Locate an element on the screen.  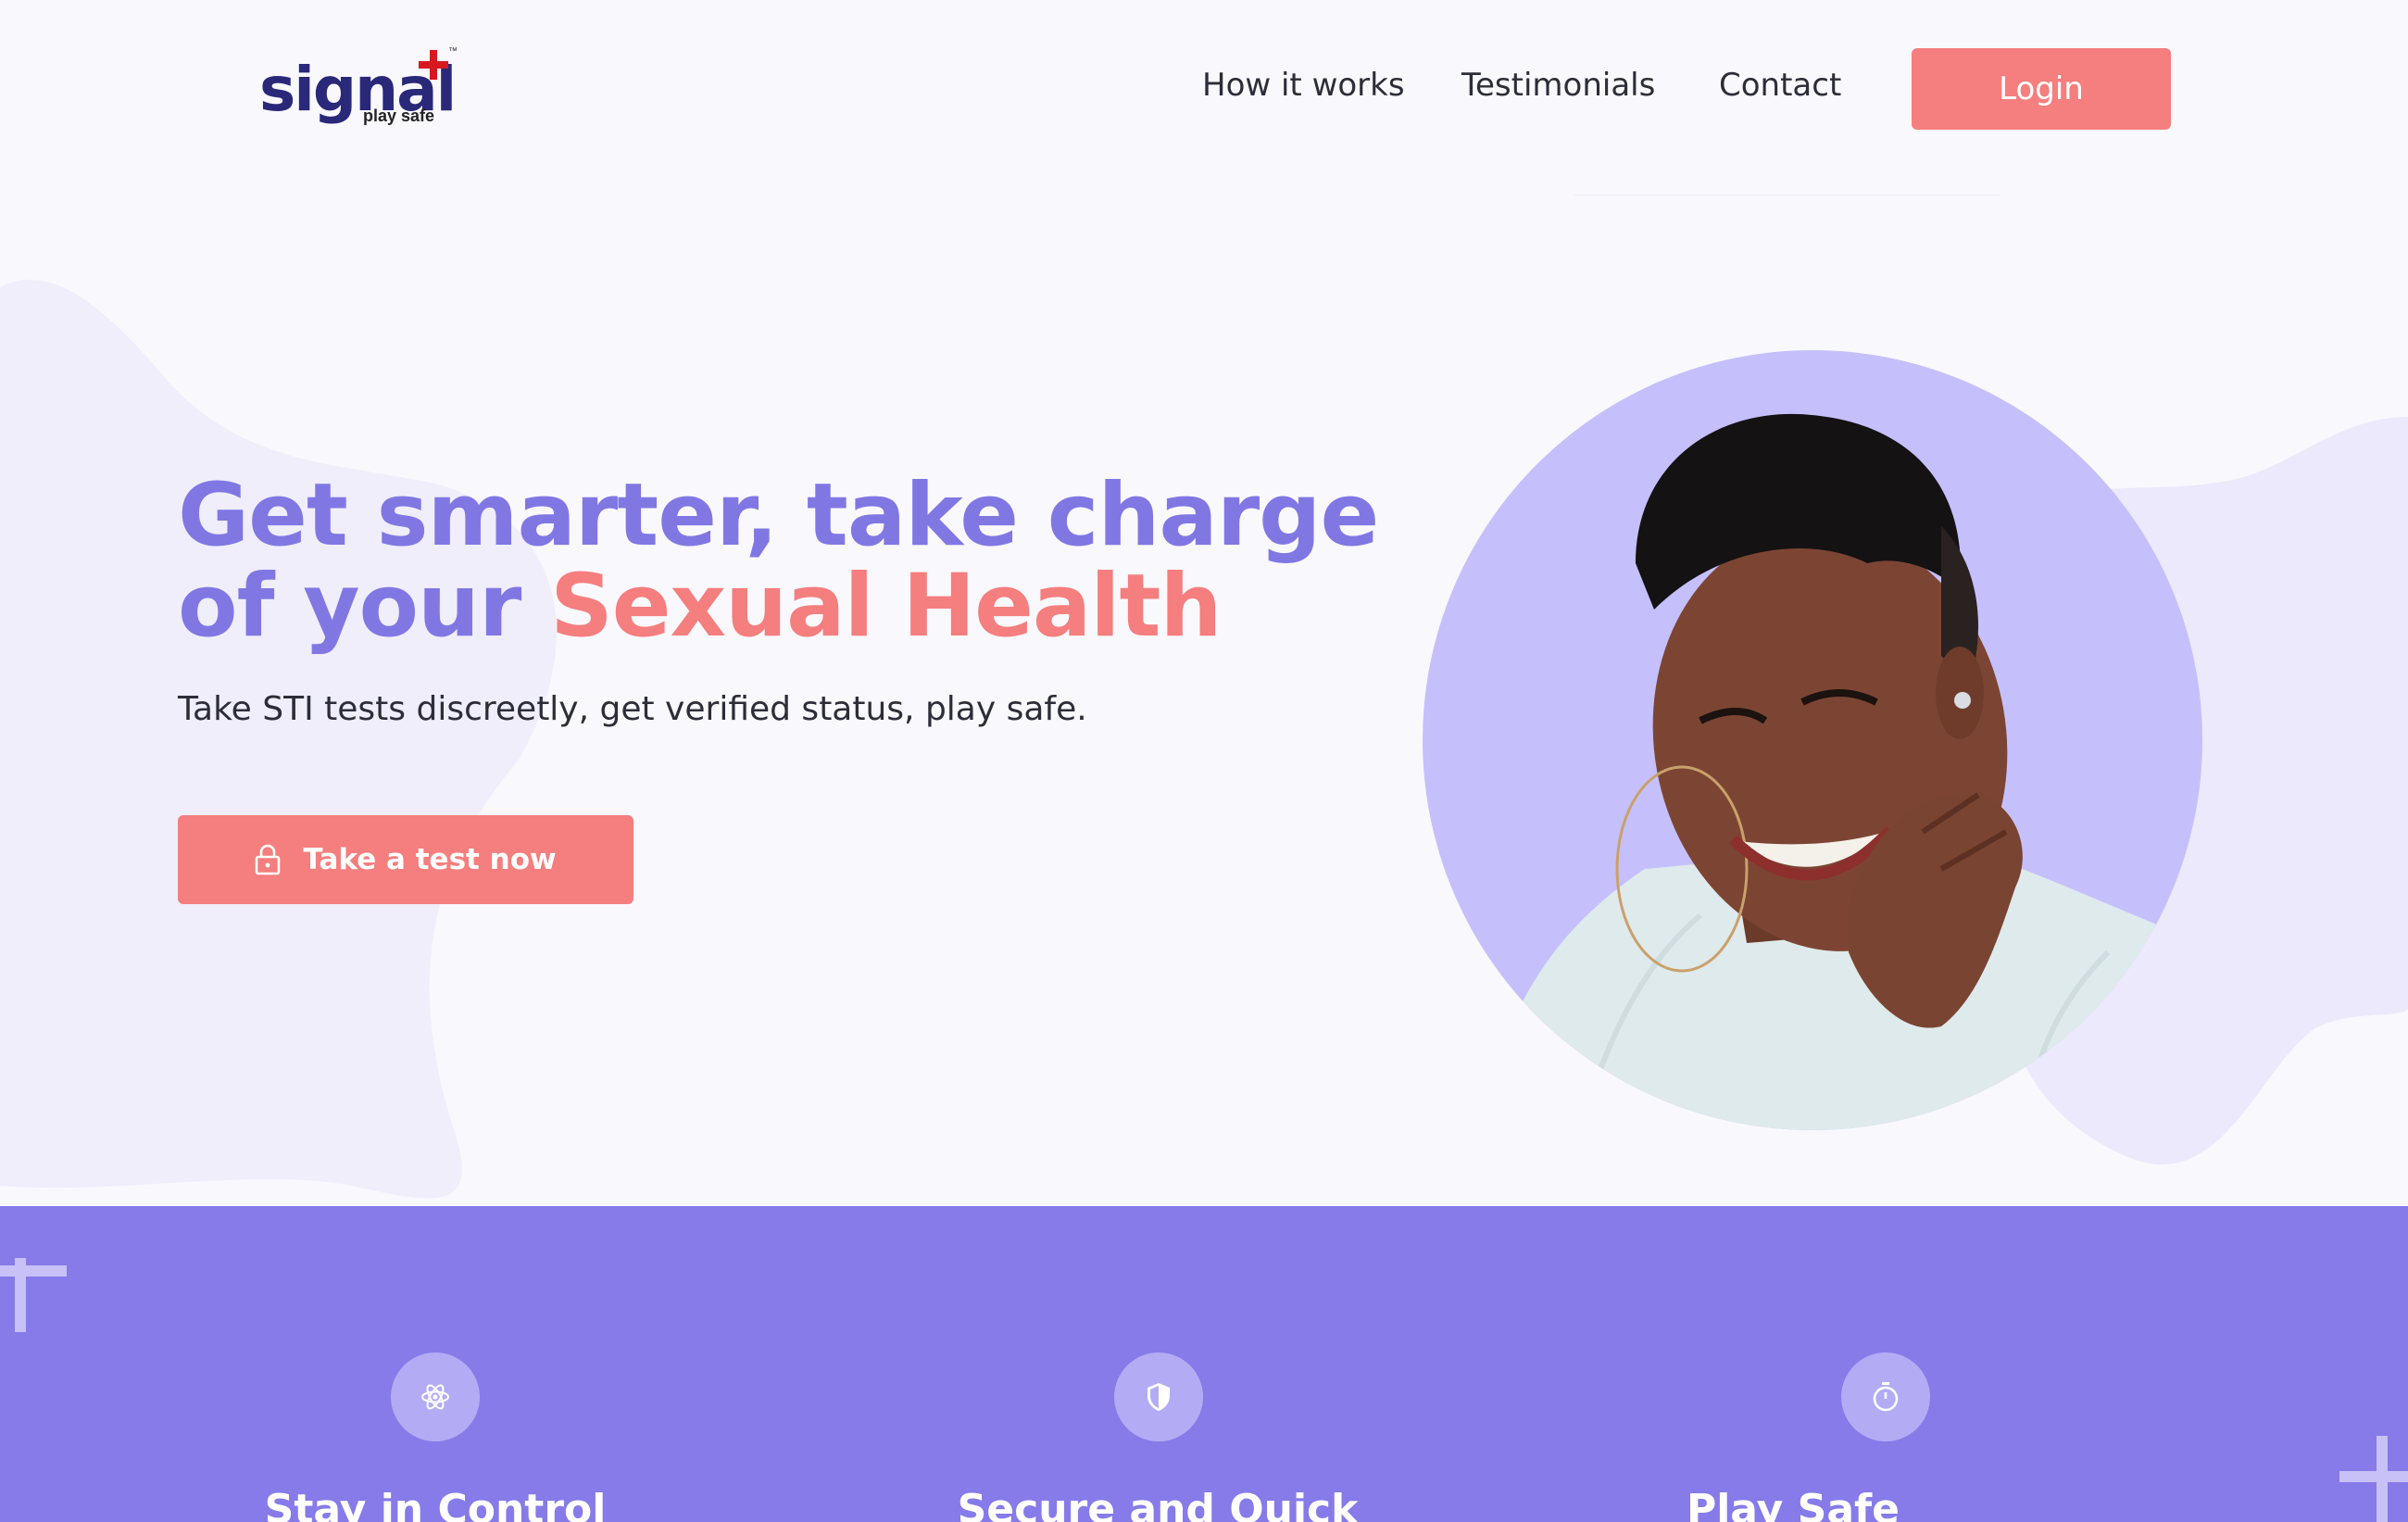
feature-title-stay-in-control: Stay in Control is located at coordinates (435, 1504).